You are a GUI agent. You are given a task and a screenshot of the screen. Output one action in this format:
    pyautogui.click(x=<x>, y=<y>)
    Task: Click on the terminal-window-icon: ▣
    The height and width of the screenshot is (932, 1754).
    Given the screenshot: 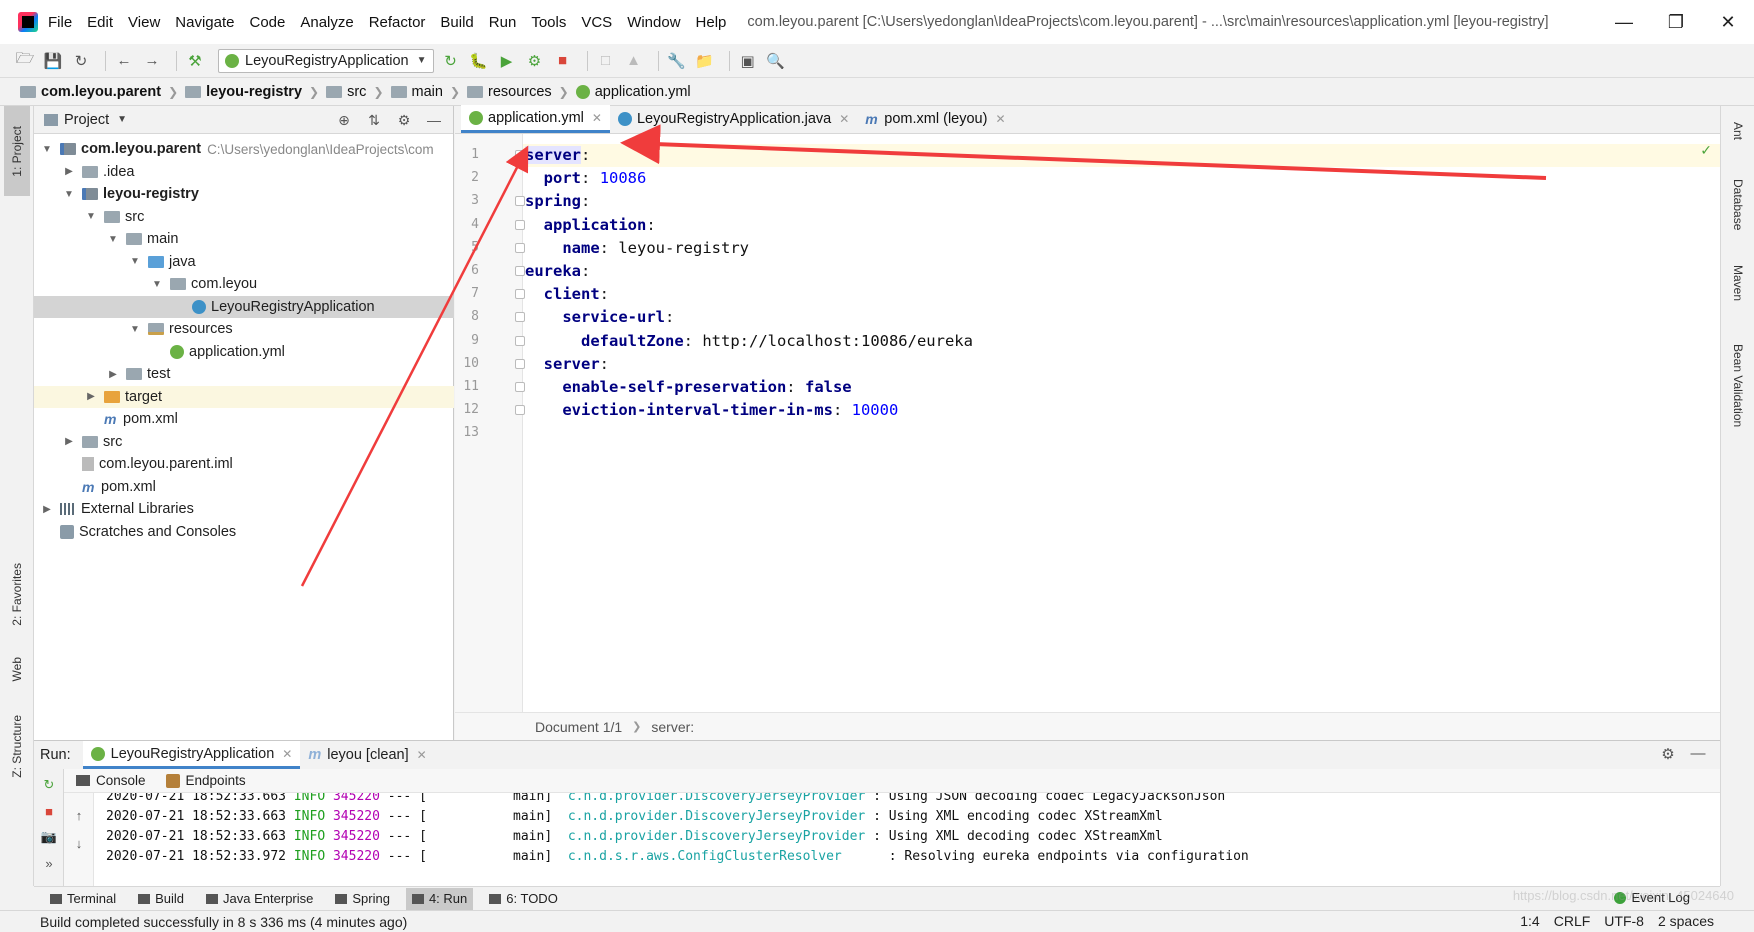 What is the action you would take?
    pyautogui.click(x=748, y=61)
    